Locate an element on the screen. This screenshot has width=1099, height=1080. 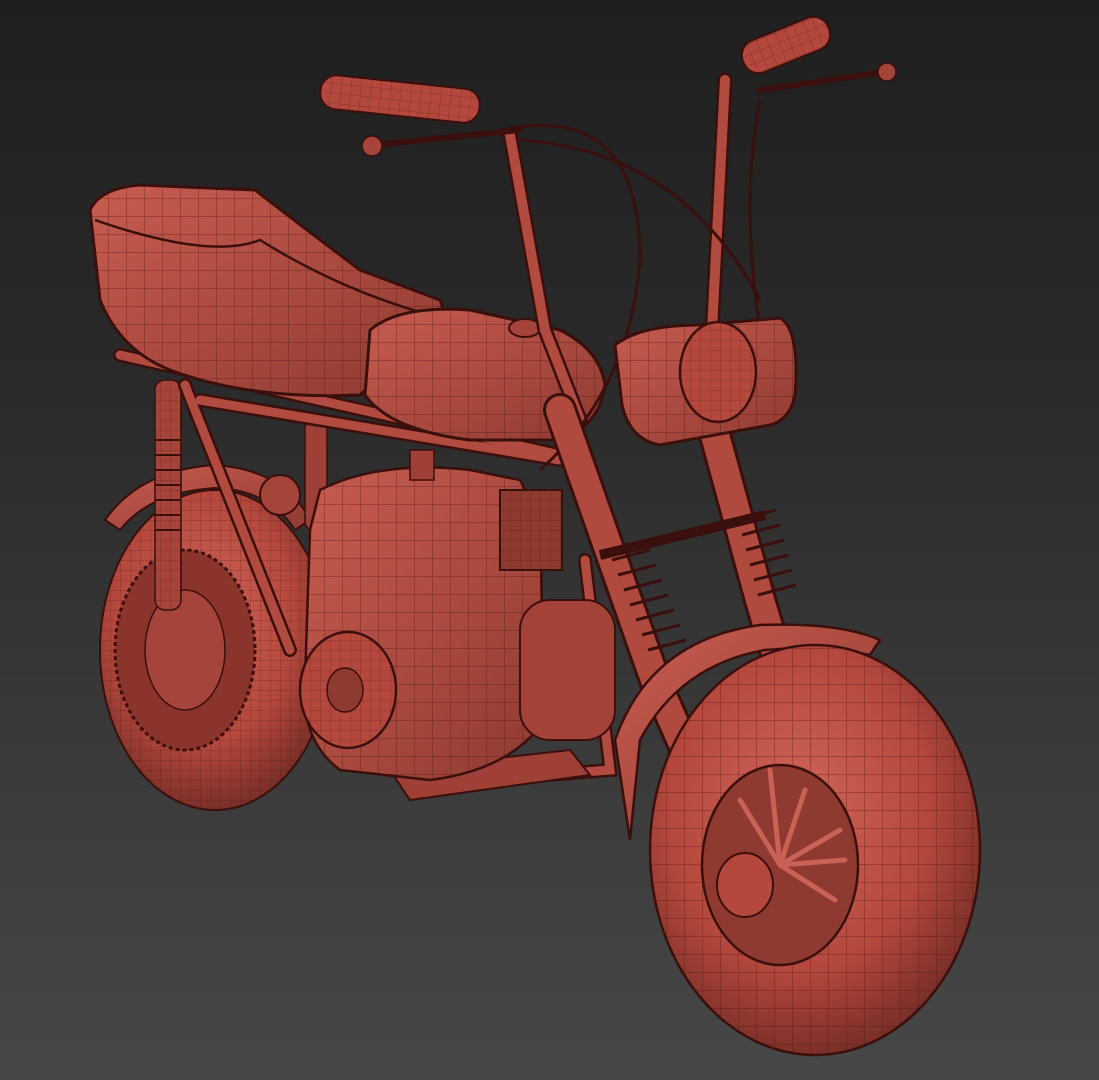
headlight is located at coordinates (705, 381).